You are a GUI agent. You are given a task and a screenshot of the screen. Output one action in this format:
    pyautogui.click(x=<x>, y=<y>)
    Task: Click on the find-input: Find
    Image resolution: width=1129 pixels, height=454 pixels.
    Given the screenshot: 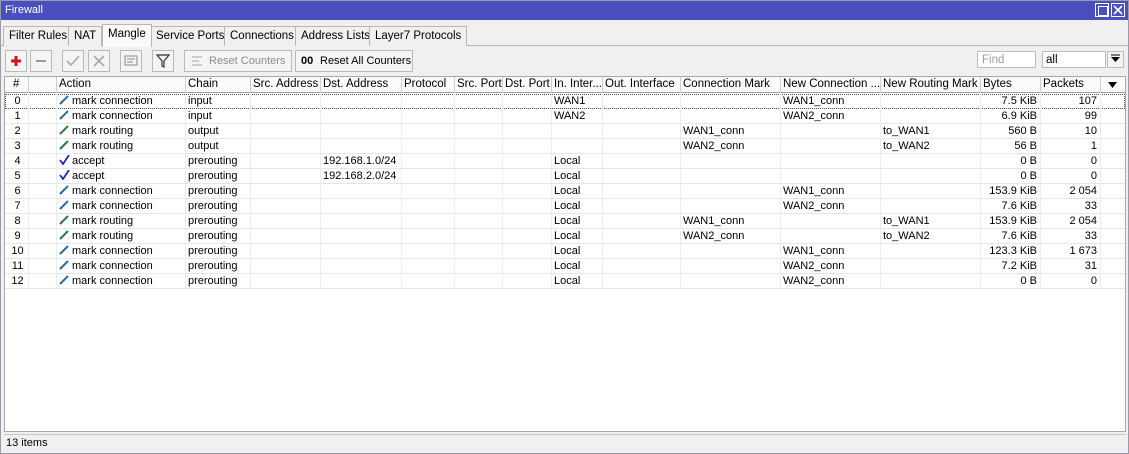 What is the action you would take?
    pyautogui.click(x=1006, y=59)
    